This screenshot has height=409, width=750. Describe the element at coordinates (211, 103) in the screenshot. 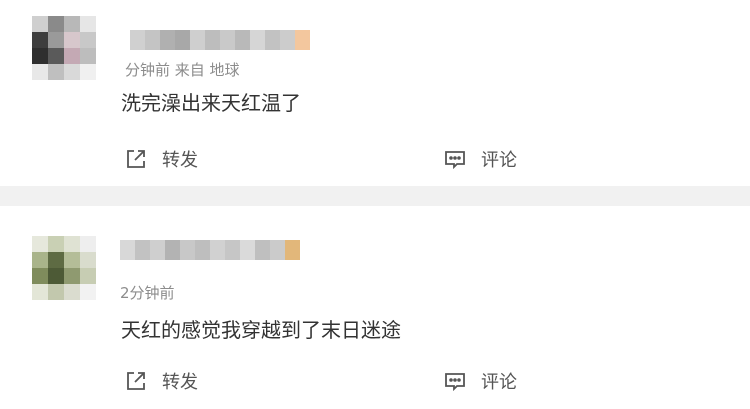

I see `comment-text: 洗完澡出来天红温了` at that location.